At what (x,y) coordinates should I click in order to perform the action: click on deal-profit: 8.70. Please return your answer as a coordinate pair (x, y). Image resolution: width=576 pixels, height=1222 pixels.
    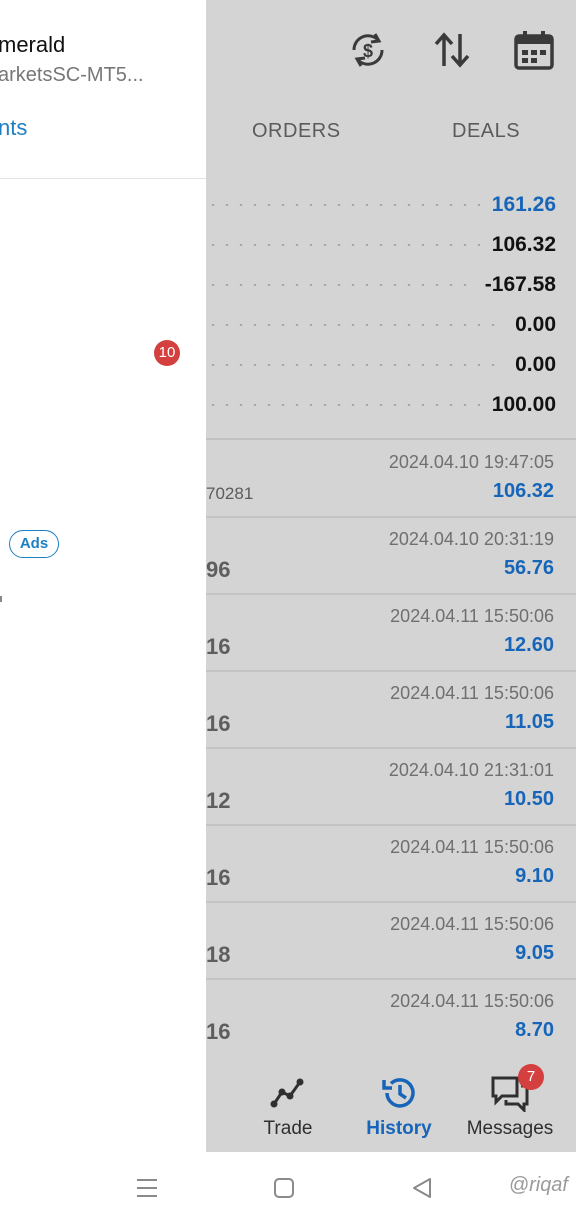
    Looking at the image, I should click on (534, 1030).